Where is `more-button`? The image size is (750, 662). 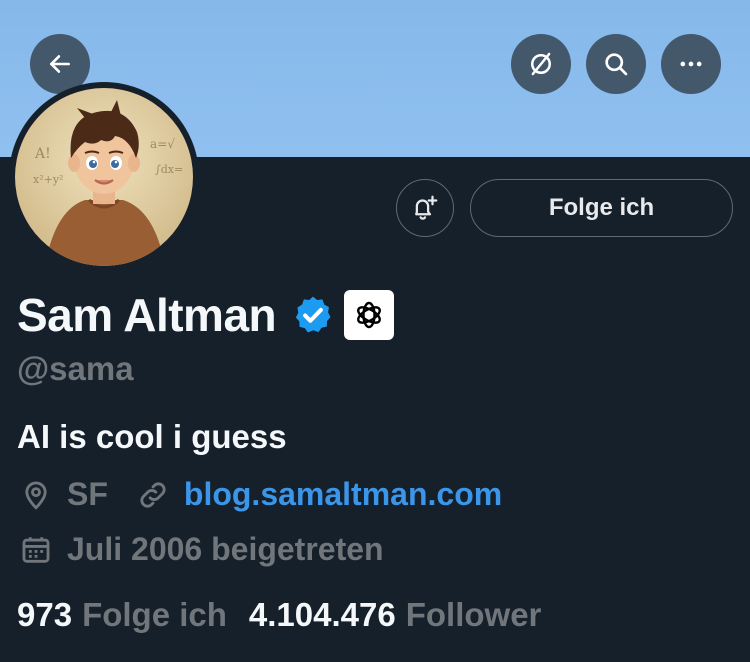
more-button is located at coordinates (691, 64).